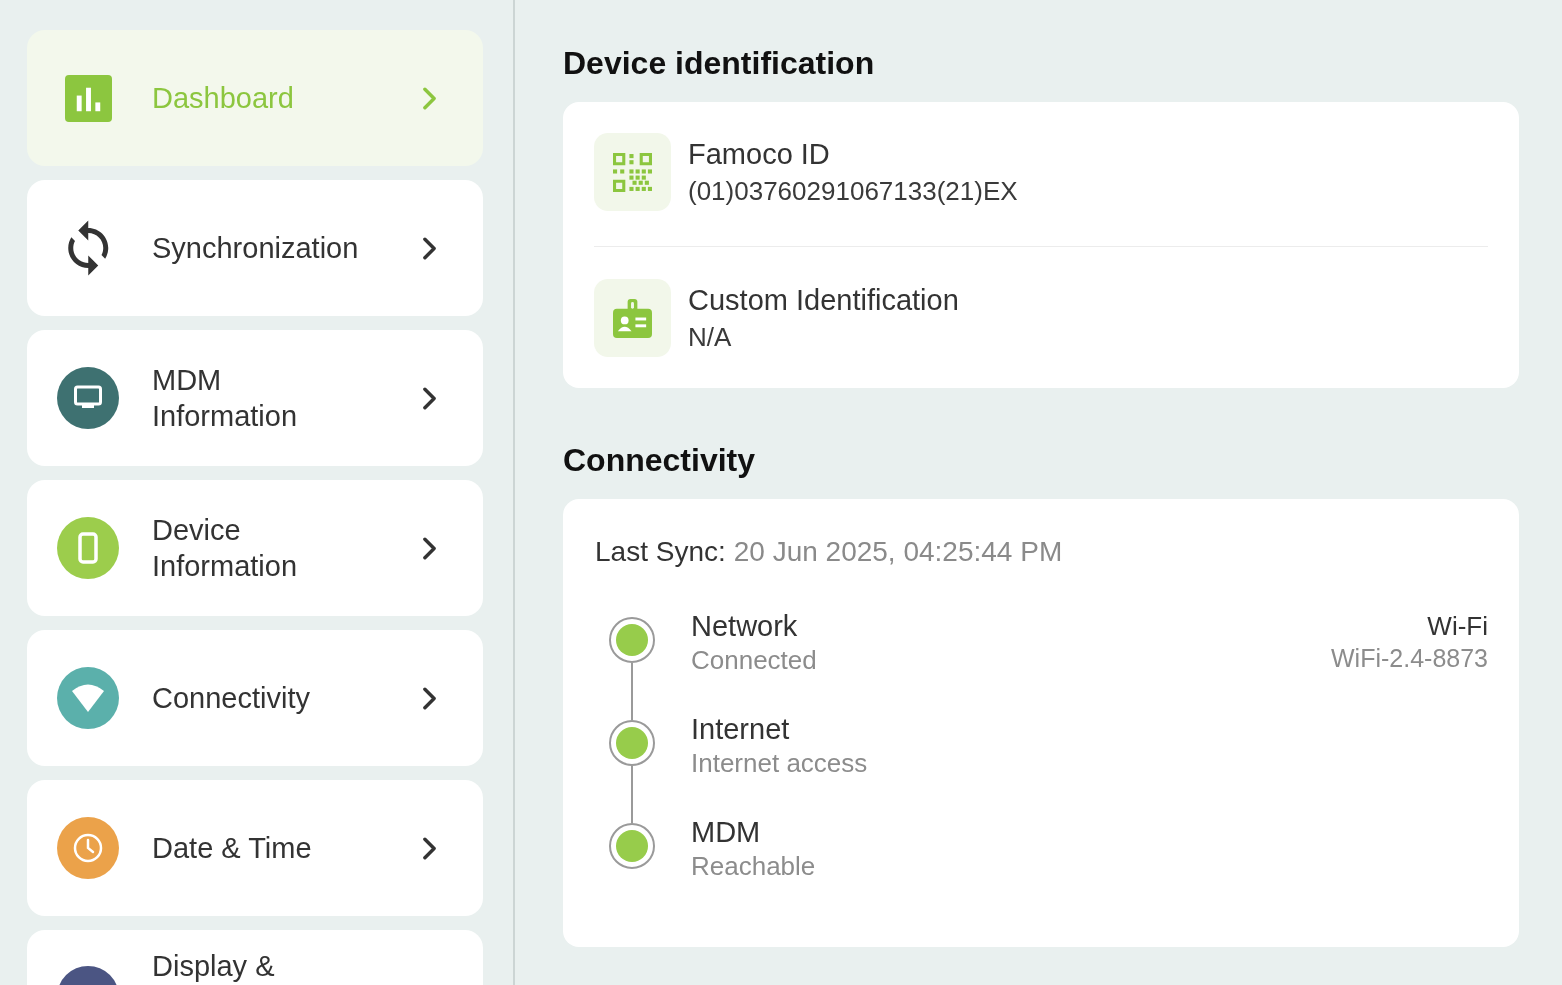 The height and width of the screenshot is (985, 1562). What do you see at coordinates (255, 248) in the screenshot?
I see `nav-item: Synchronization` at bounding box center [255, 248].